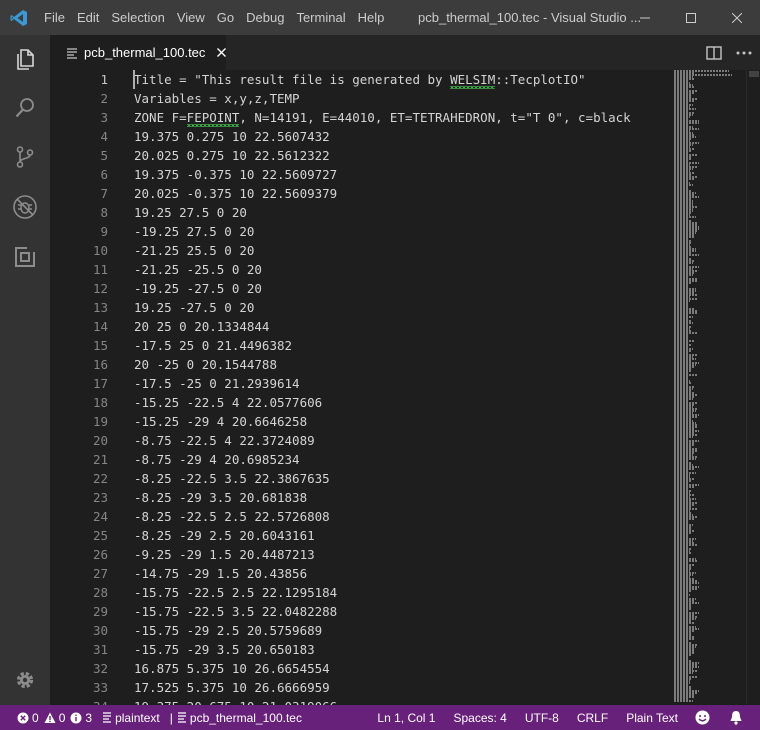 The image size is (760, 730). What do you see at coordinates (360, 649) in the screenshot?
I see `code-line: 31 -15.75 -29 3.5 20.650183` at bounding box center [360, 649].